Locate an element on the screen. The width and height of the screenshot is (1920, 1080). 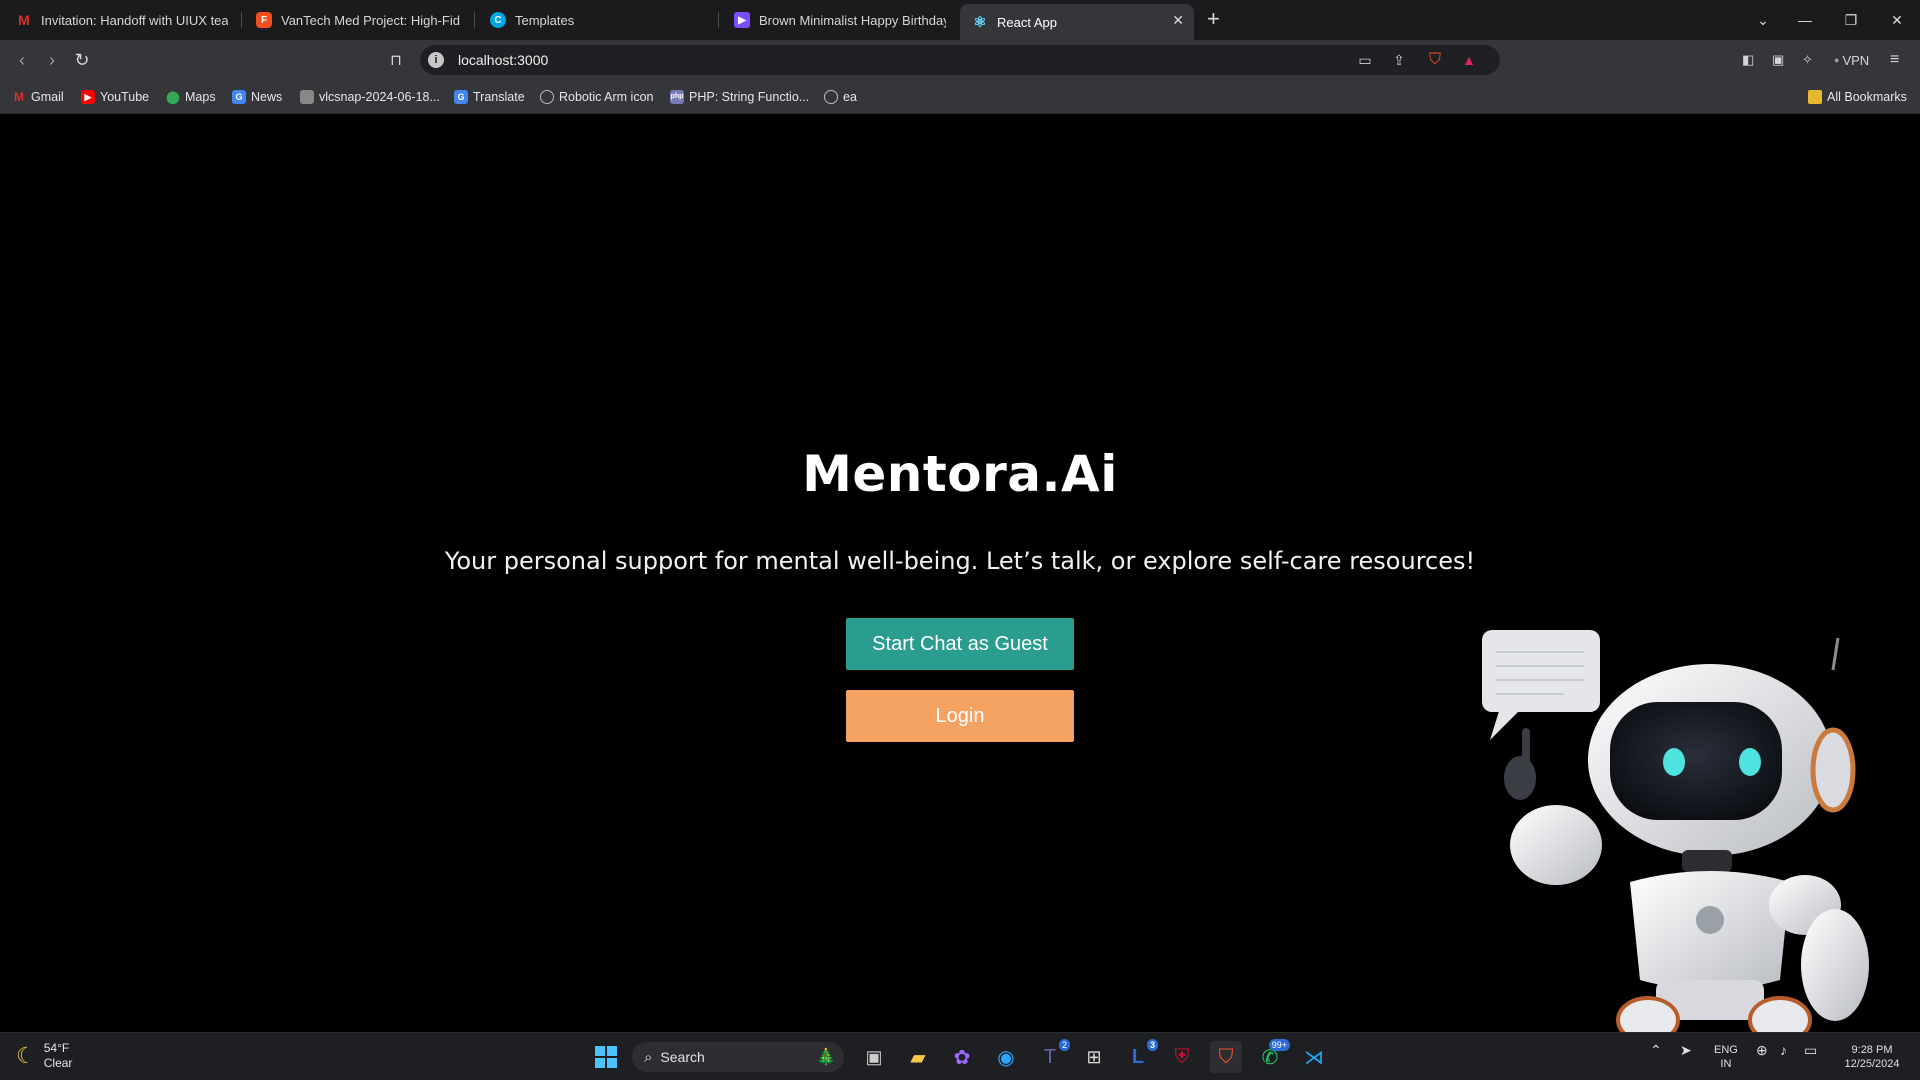
translate-icon: G is located at coordinates (461, 97).